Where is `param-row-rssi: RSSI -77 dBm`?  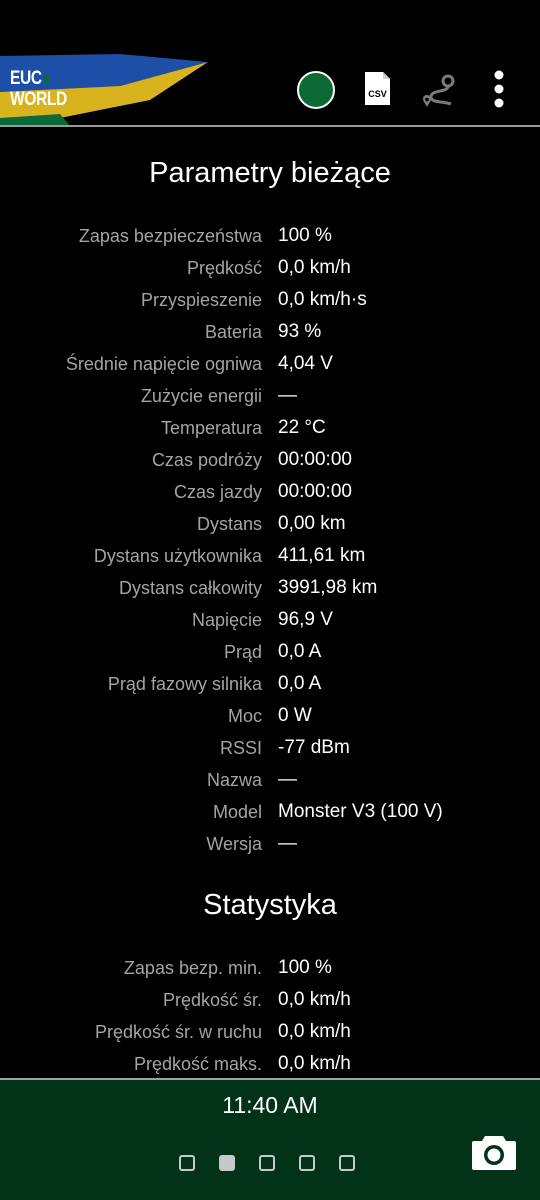 param-row-rssi: RSSI -77 dBm is located at coordinates (270, 748).